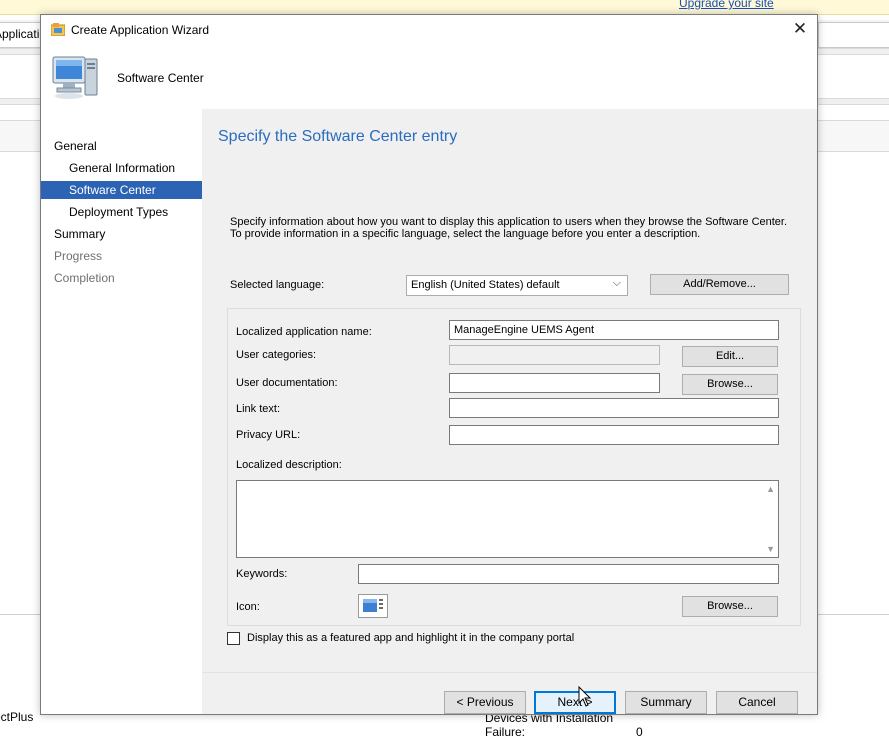 This screenshot has height=739, width=889. I want to click on dialog-title: Create Application Wizard, so click(140, 30).